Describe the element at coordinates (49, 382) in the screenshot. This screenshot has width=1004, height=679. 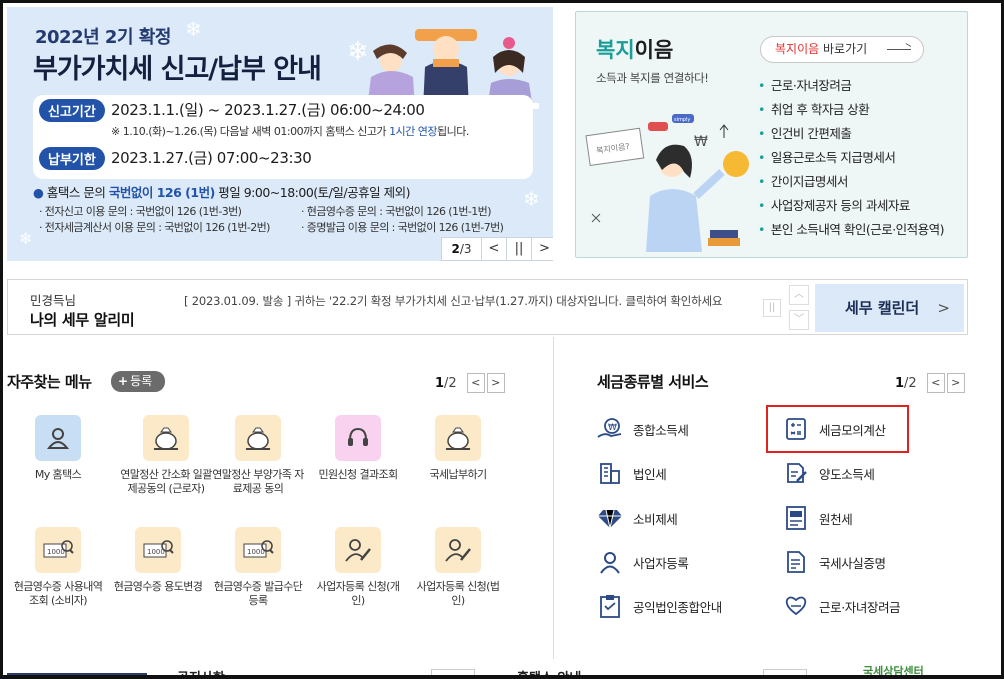
I see `favorites-title: 자주찾는 메뉴` at that location.